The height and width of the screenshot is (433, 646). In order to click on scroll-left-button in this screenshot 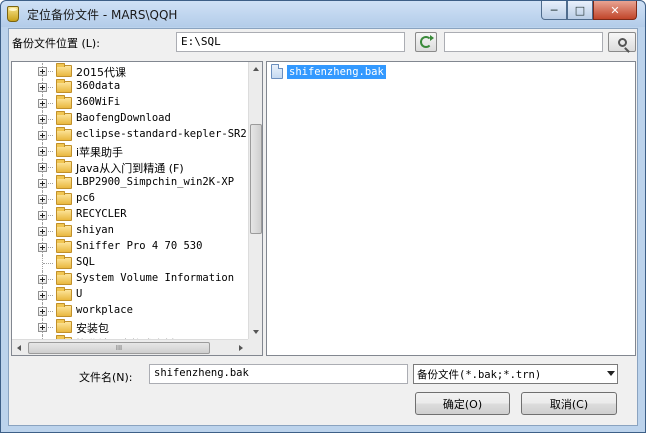, I will do `click(19, 347)`.